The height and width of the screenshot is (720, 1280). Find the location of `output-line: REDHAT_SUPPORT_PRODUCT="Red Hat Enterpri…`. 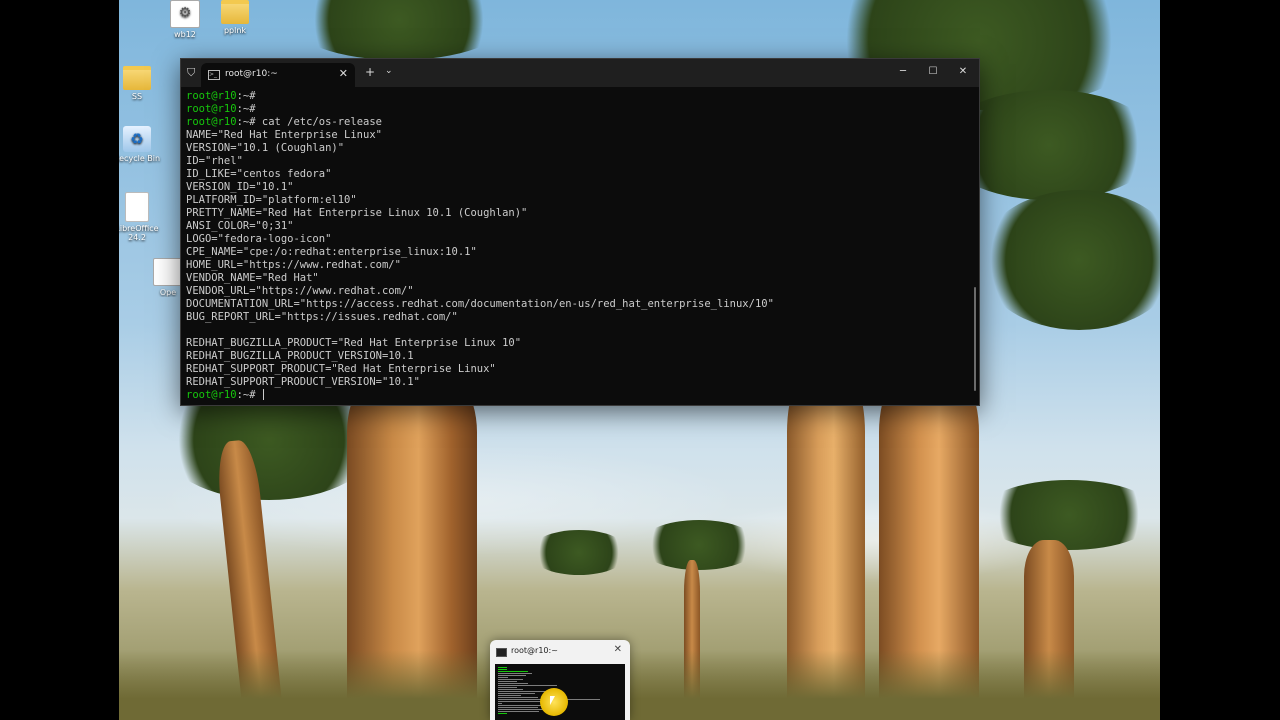

output-line: REDHAT_SUPPORT_PRODUCT="Red Hat Enterpri… is located at coordinates (576, 369).